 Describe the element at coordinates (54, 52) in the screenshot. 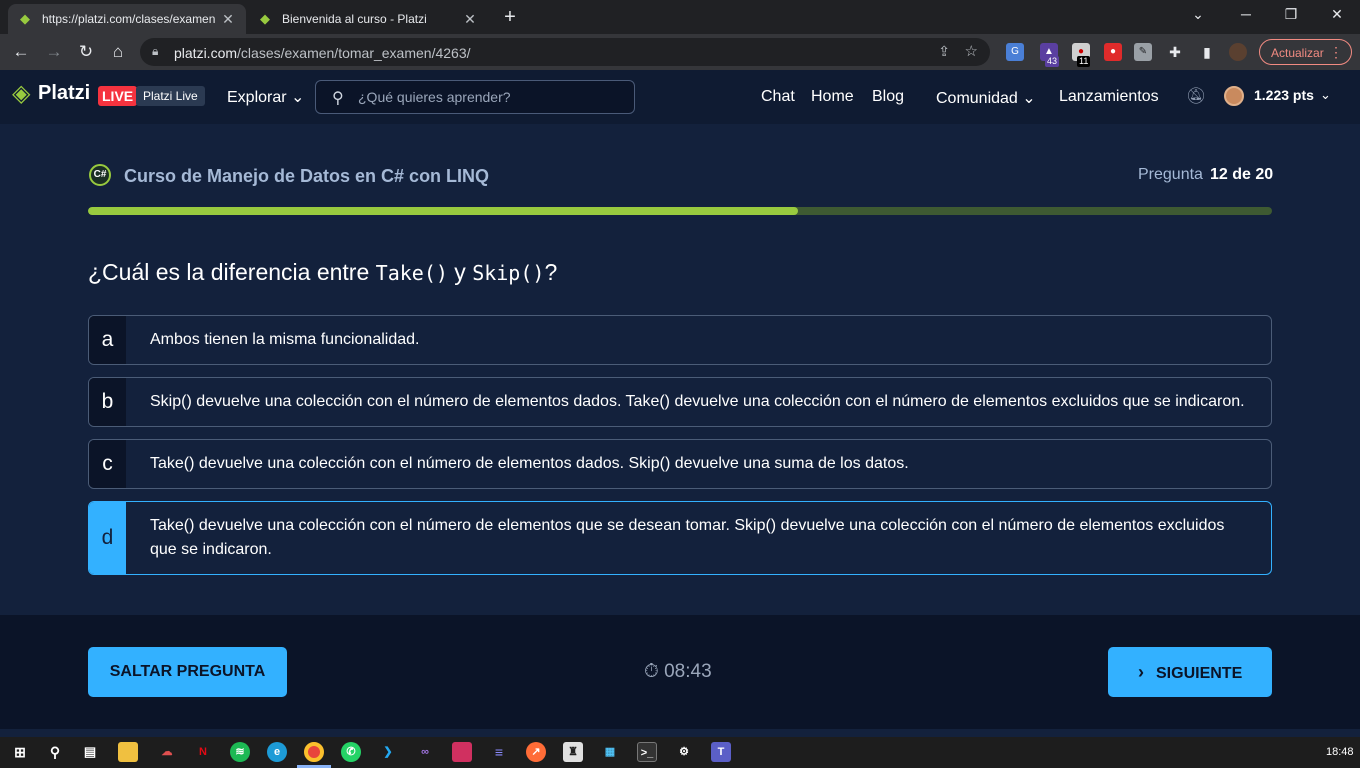

I see `forward-icon: →` at that location.